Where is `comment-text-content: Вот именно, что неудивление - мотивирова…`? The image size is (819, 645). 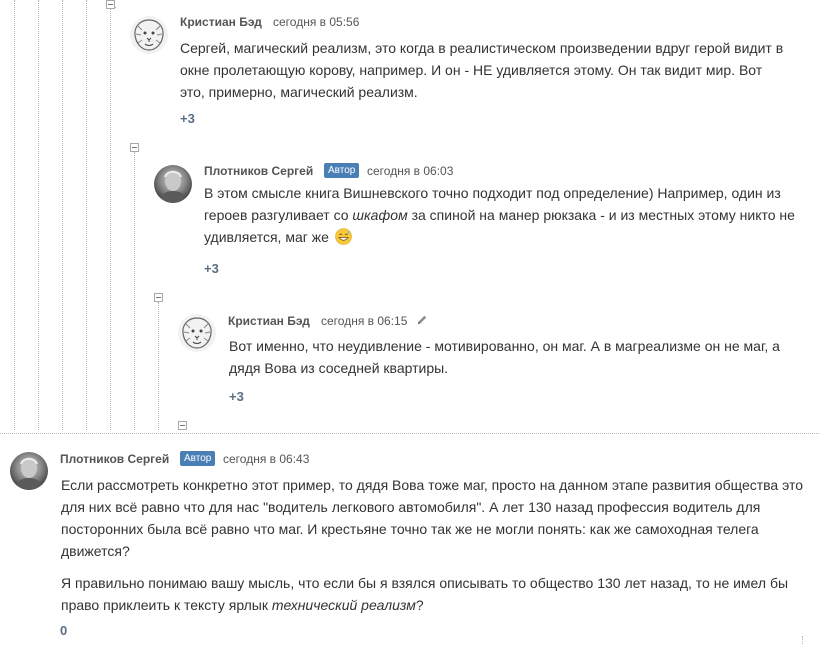 comment-text-content: Вот именно, что неудивление - мотивирова… is located at coordinates (504, 357).